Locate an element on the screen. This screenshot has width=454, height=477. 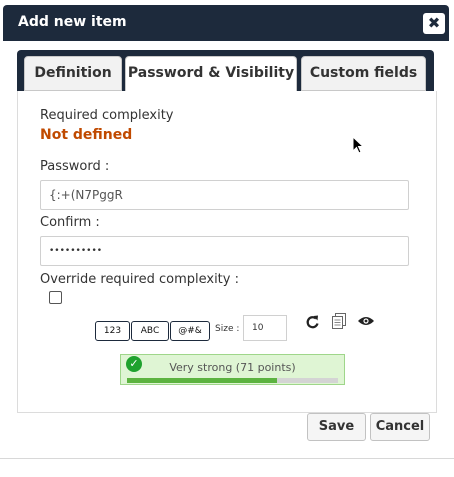
confirm-input: •••••••••• is located at coordinates (224, 251).